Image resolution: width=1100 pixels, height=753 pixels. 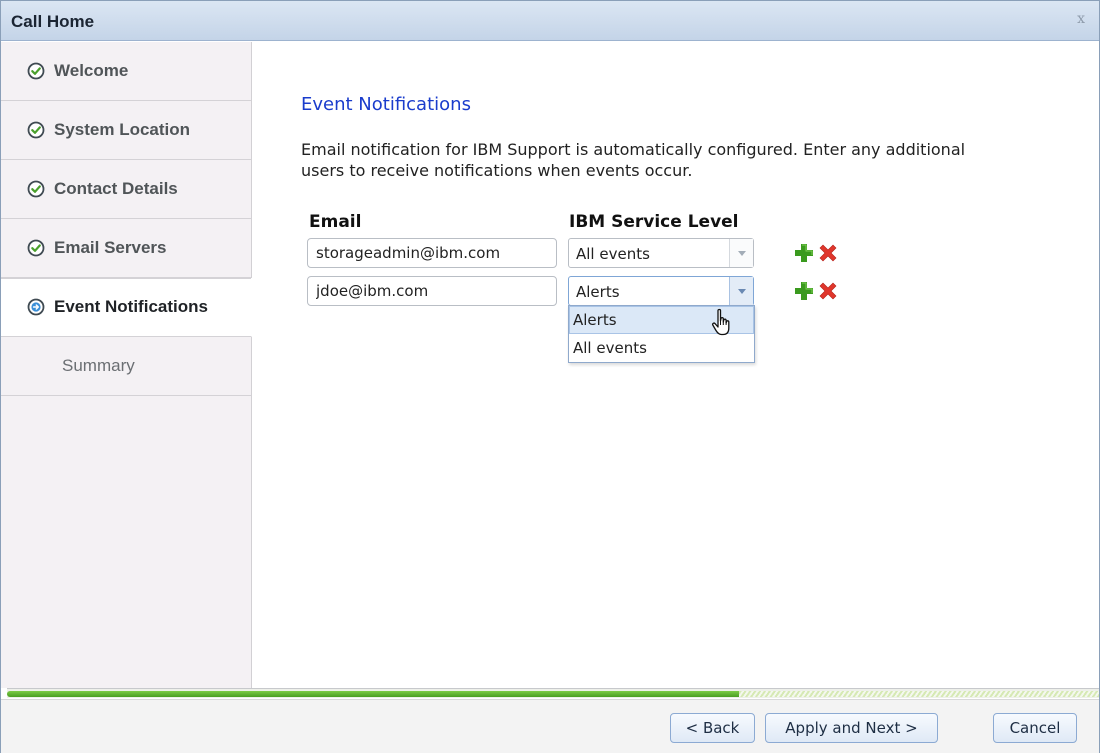 I want to click on column-header-email: Email, so click(x=335, y=222).